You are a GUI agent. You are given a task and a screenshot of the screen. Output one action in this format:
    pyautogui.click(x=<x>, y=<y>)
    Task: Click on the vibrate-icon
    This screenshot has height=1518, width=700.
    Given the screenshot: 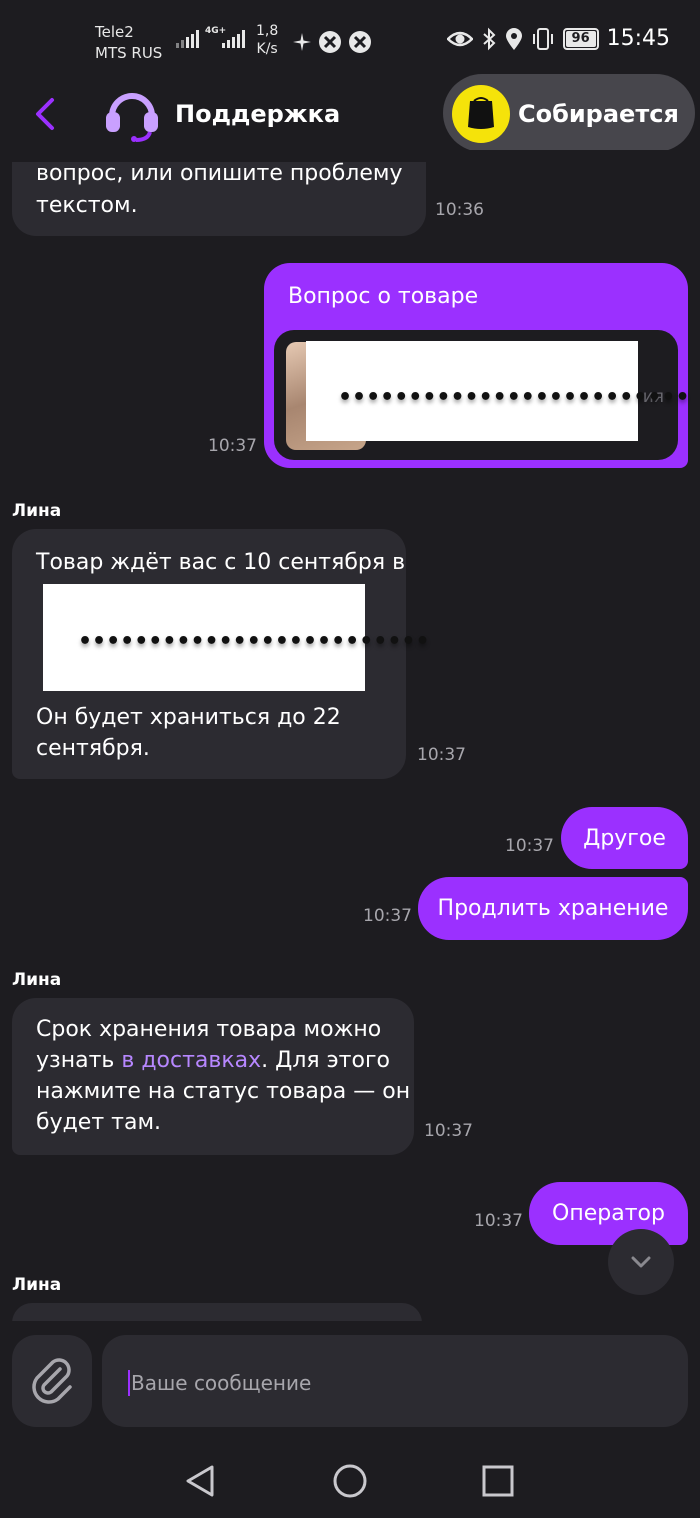 What is the action you would take?
    pyautogui.click(x=542, y=38)
    